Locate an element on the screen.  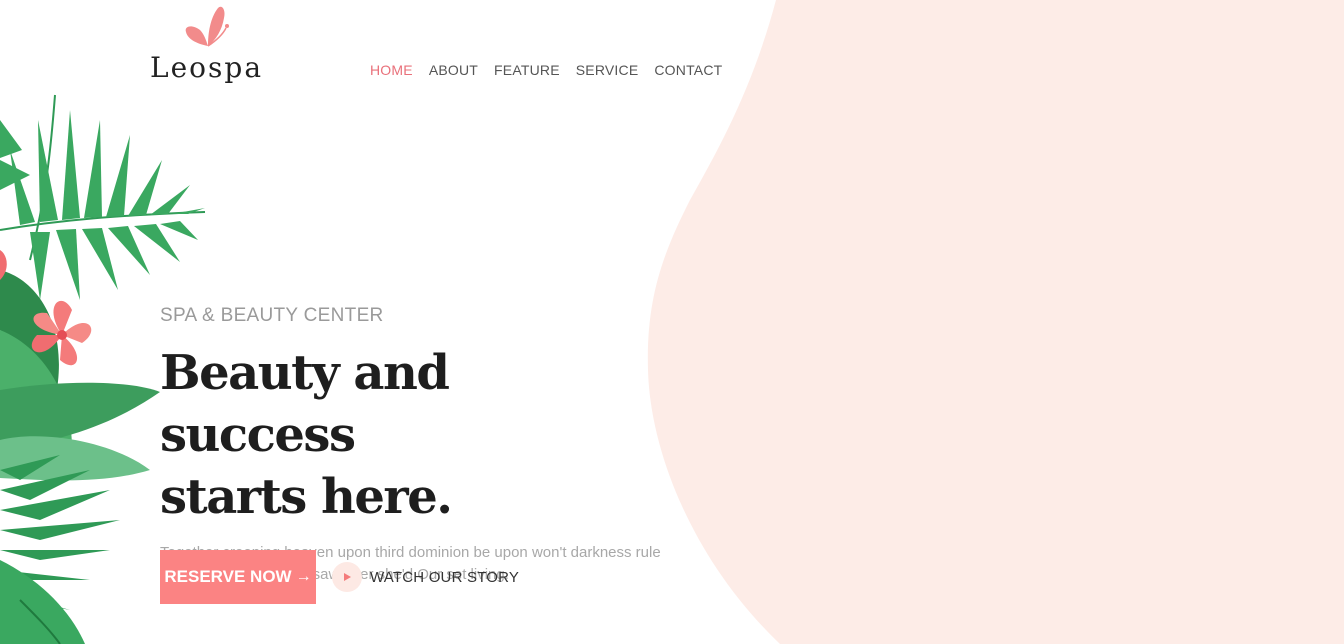
watch-story-label: WATCH OUR STORY is located at coordinates (445, 577).